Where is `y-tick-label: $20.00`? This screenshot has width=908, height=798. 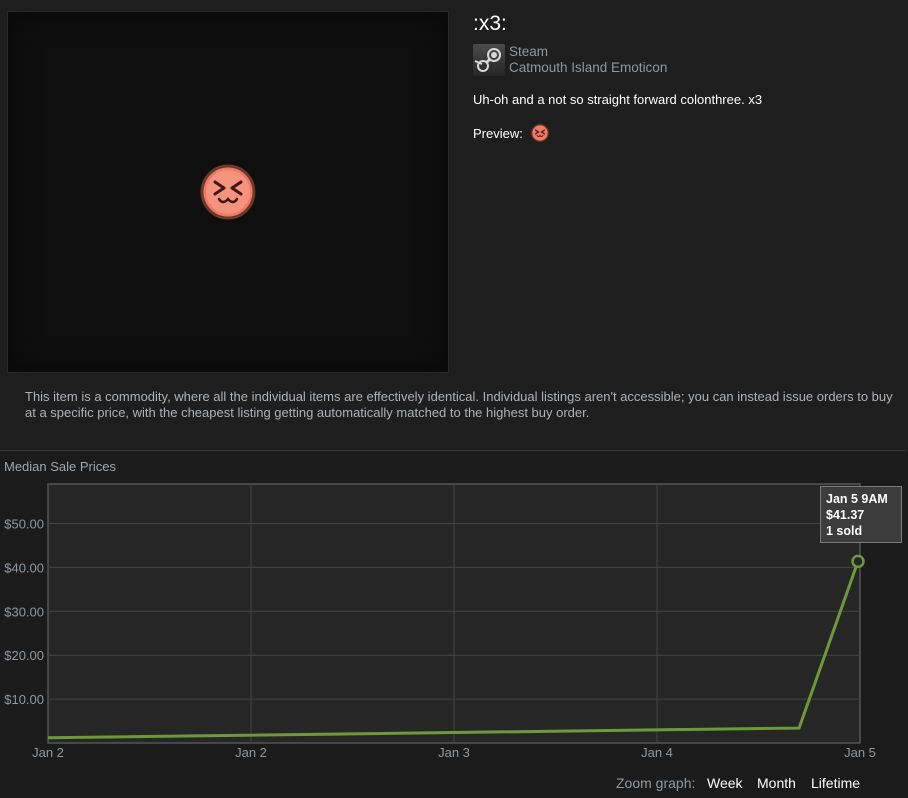
y-tick-label: $20.00 is located at coordinates (24, 655).